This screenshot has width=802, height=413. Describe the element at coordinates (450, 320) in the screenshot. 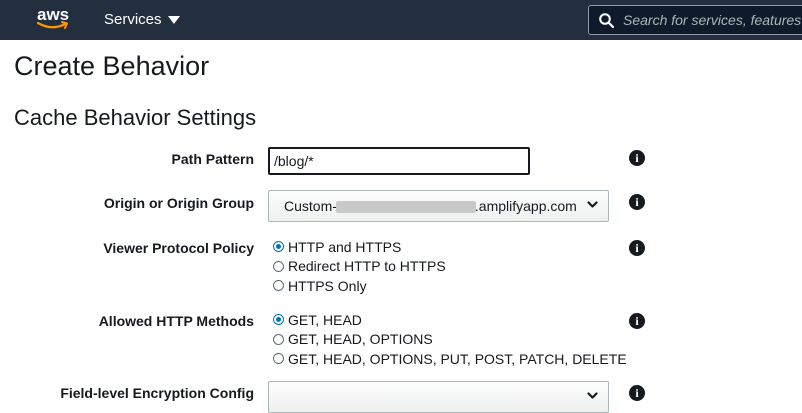

I see `allowed-methods-option-get-head: GET, HEAD` at that location.